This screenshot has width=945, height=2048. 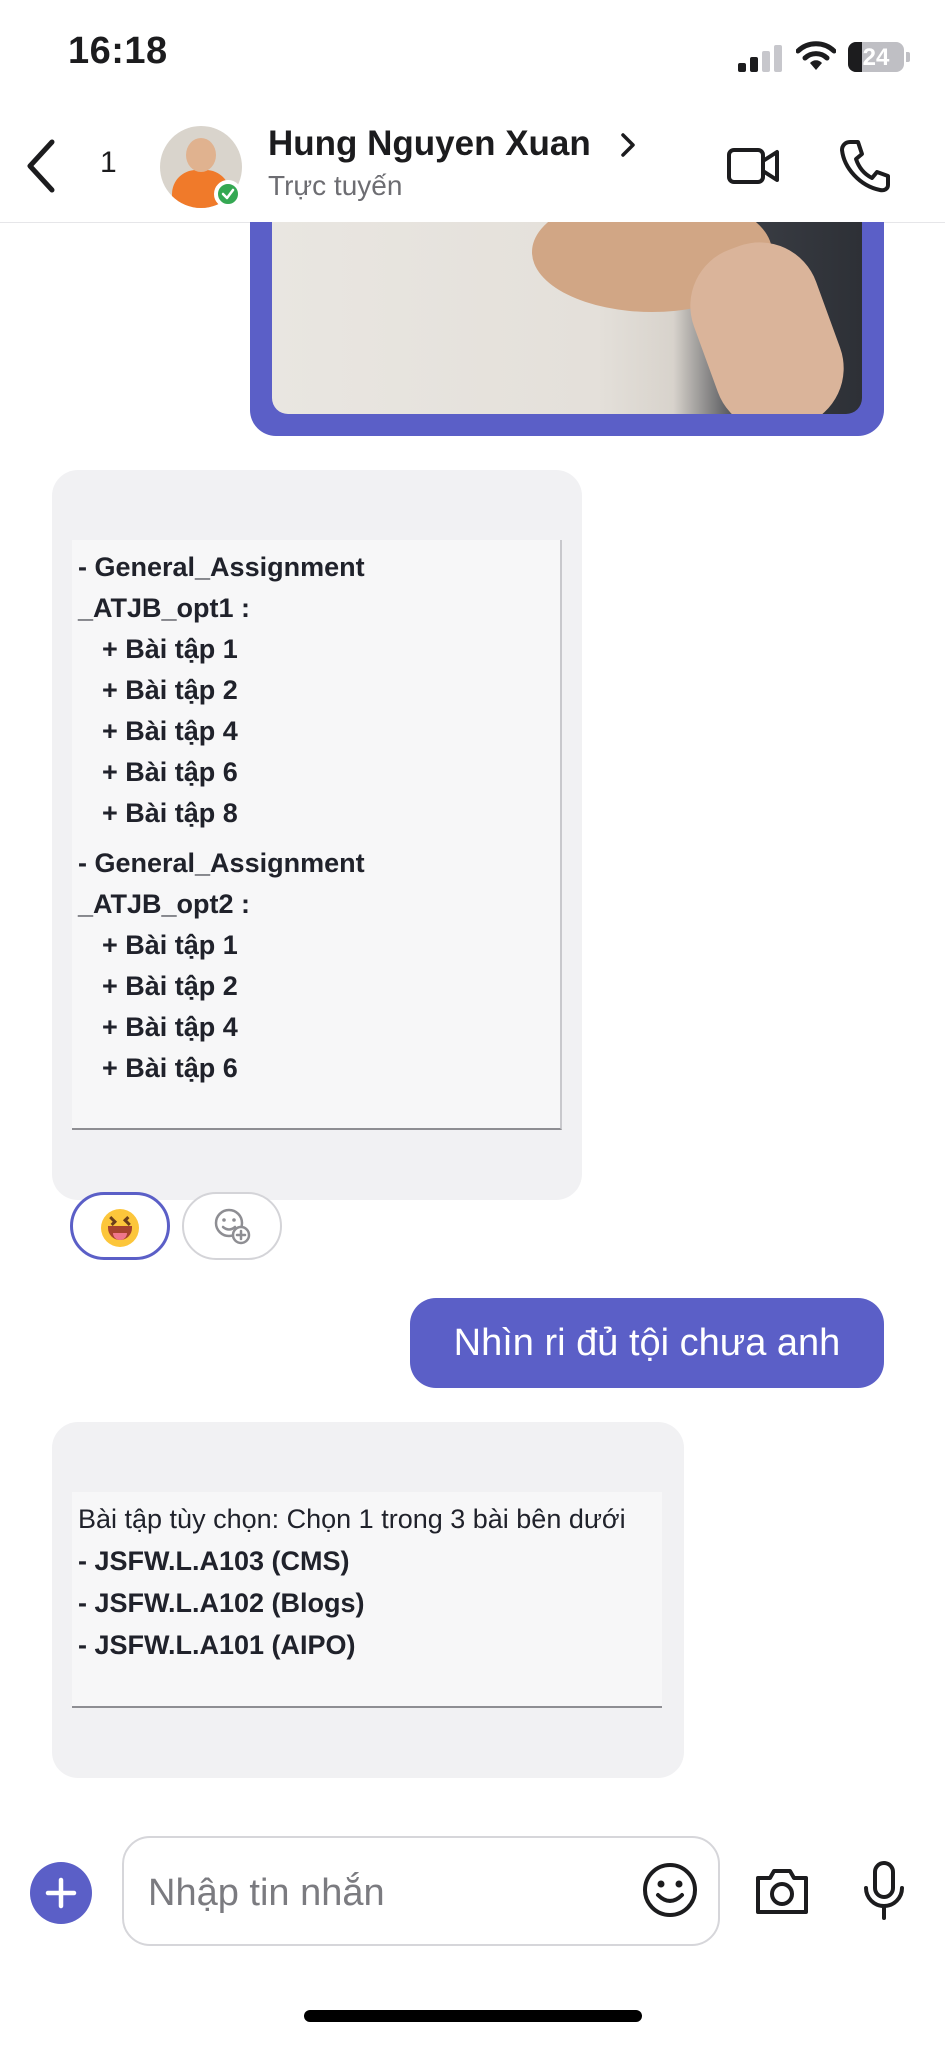 I want to click on plus-button, so click(x=61, y=1893).